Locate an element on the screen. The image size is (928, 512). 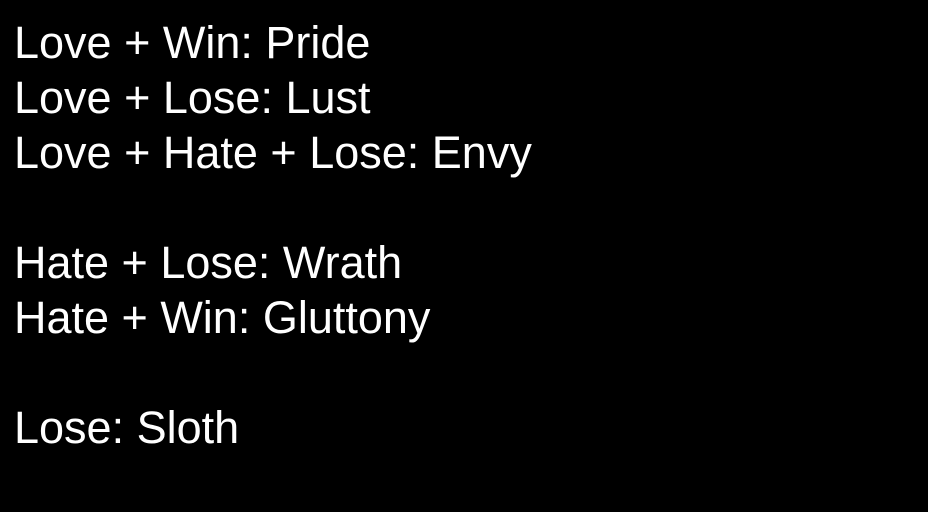
text-line-hate-win: Hate + Win: Gluttony is located at coordinates (222, 317).